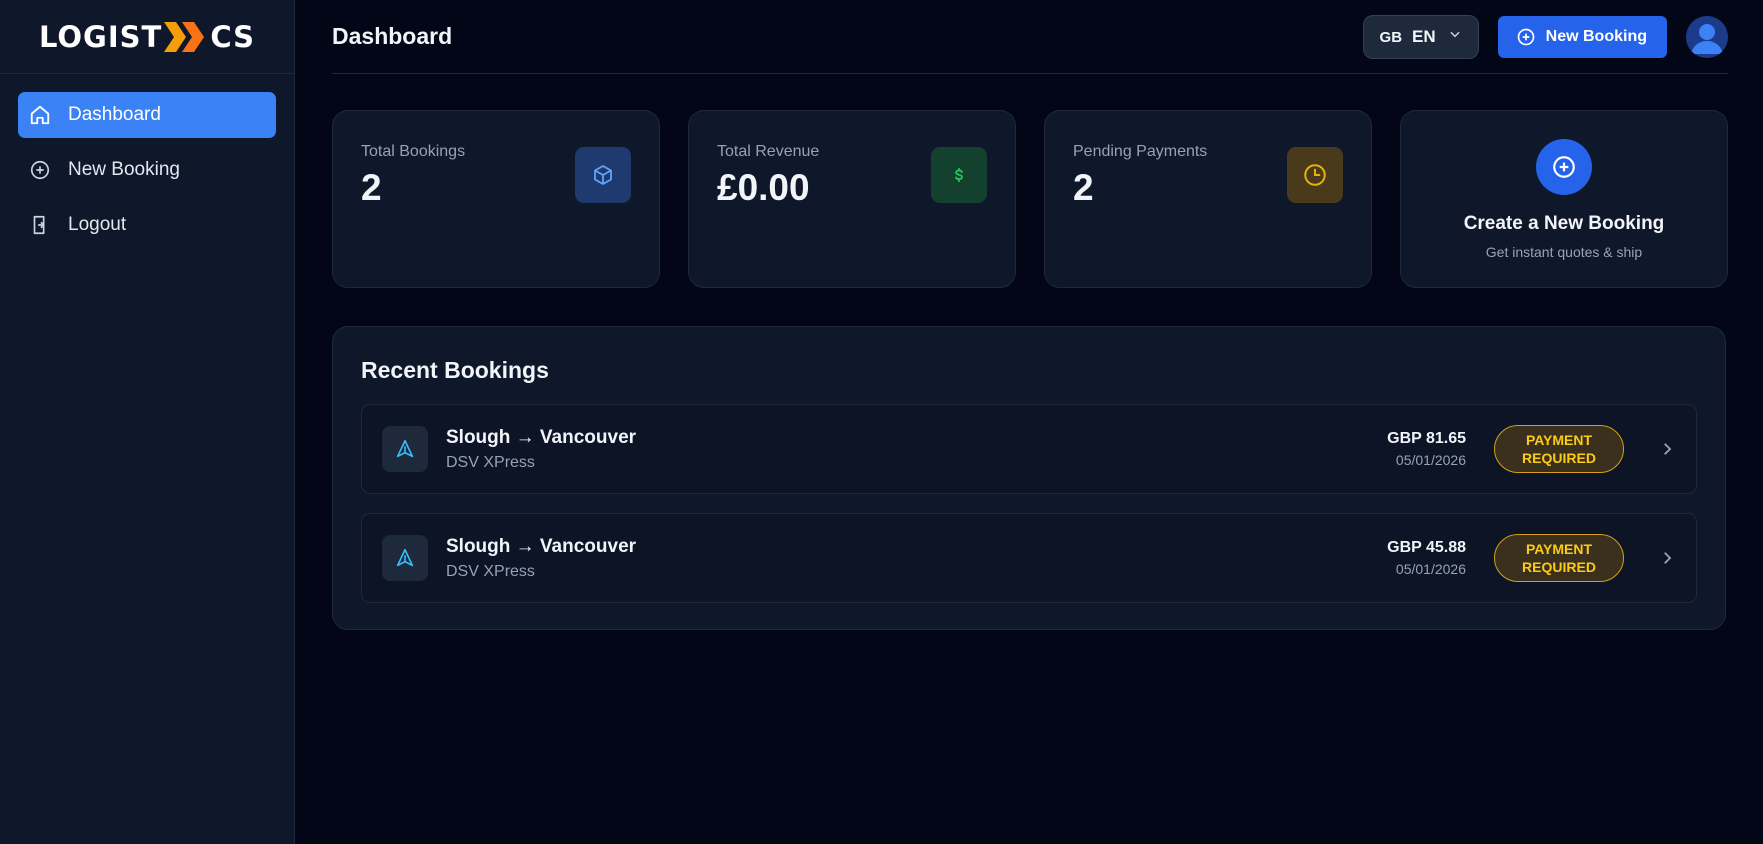 The height and width of the screenshot is (844, 1763). What do you see at coordinates (1391, 37) in the screenshot?
I see `language-code: GB` at bounding box center [1391, 37].